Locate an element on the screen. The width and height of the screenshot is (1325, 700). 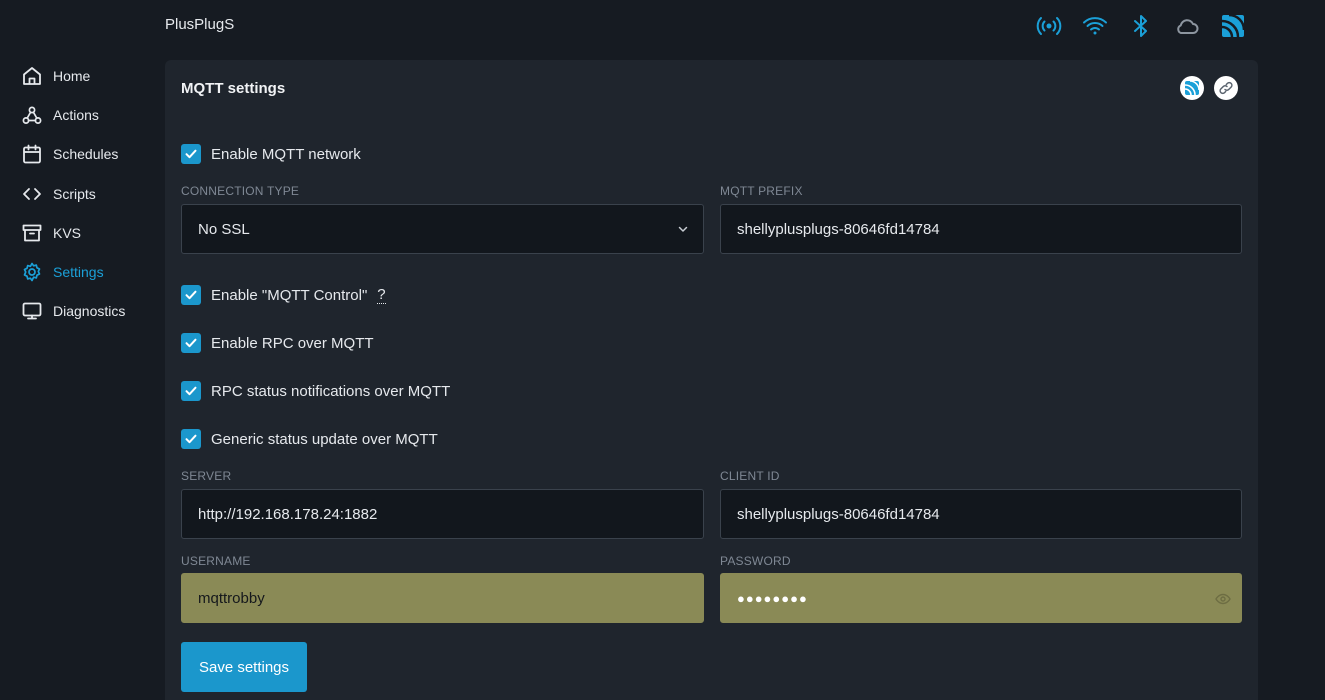
generic-status-row: Generic status update over MQTT is located at coordinates (309, 439).